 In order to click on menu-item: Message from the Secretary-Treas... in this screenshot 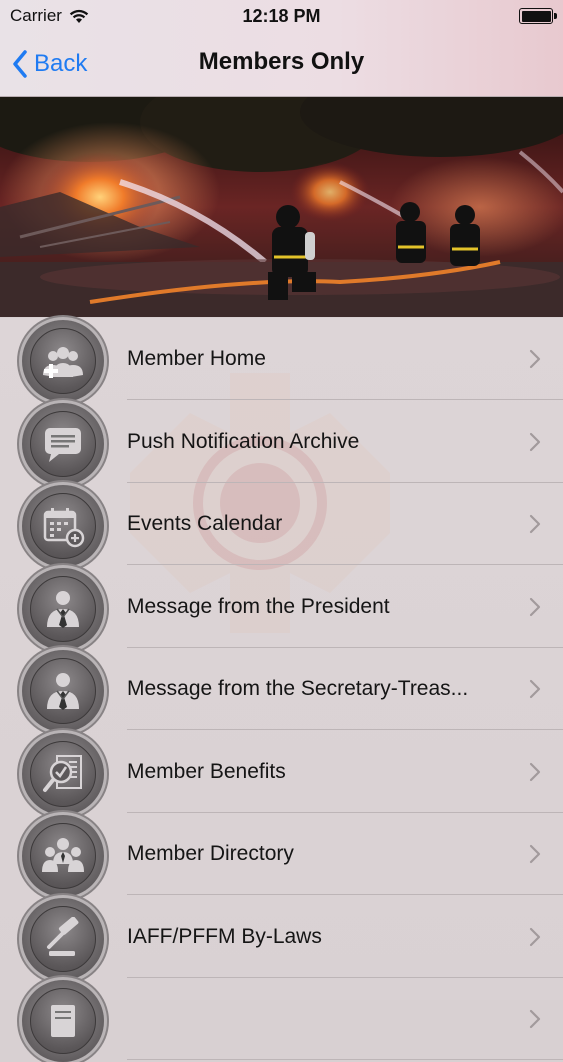, I will do `click(281, 690)`.